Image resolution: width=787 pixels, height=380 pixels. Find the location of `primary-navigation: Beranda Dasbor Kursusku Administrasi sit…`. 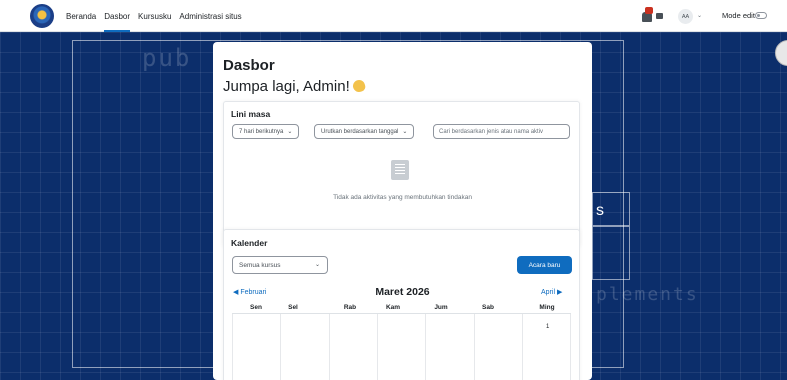

primary-navigation: Beranda Dasbor Kursusku Administrasi sit… is located at coordinates (154, 16).